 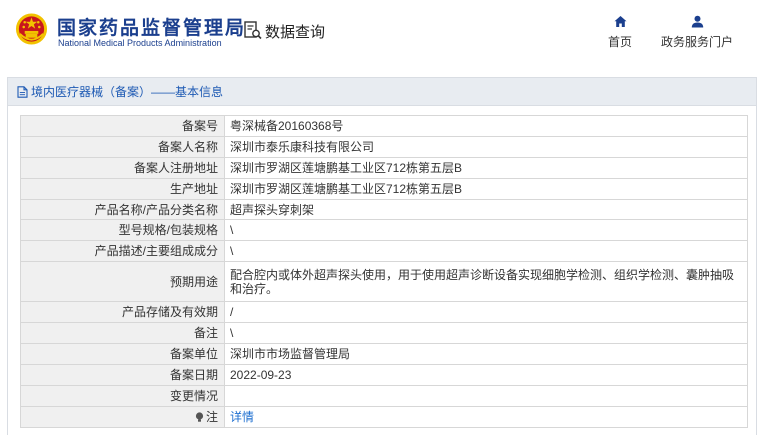 I want to click on logo-title-en: National Medical Products Administration, so click(x=140, y=43).